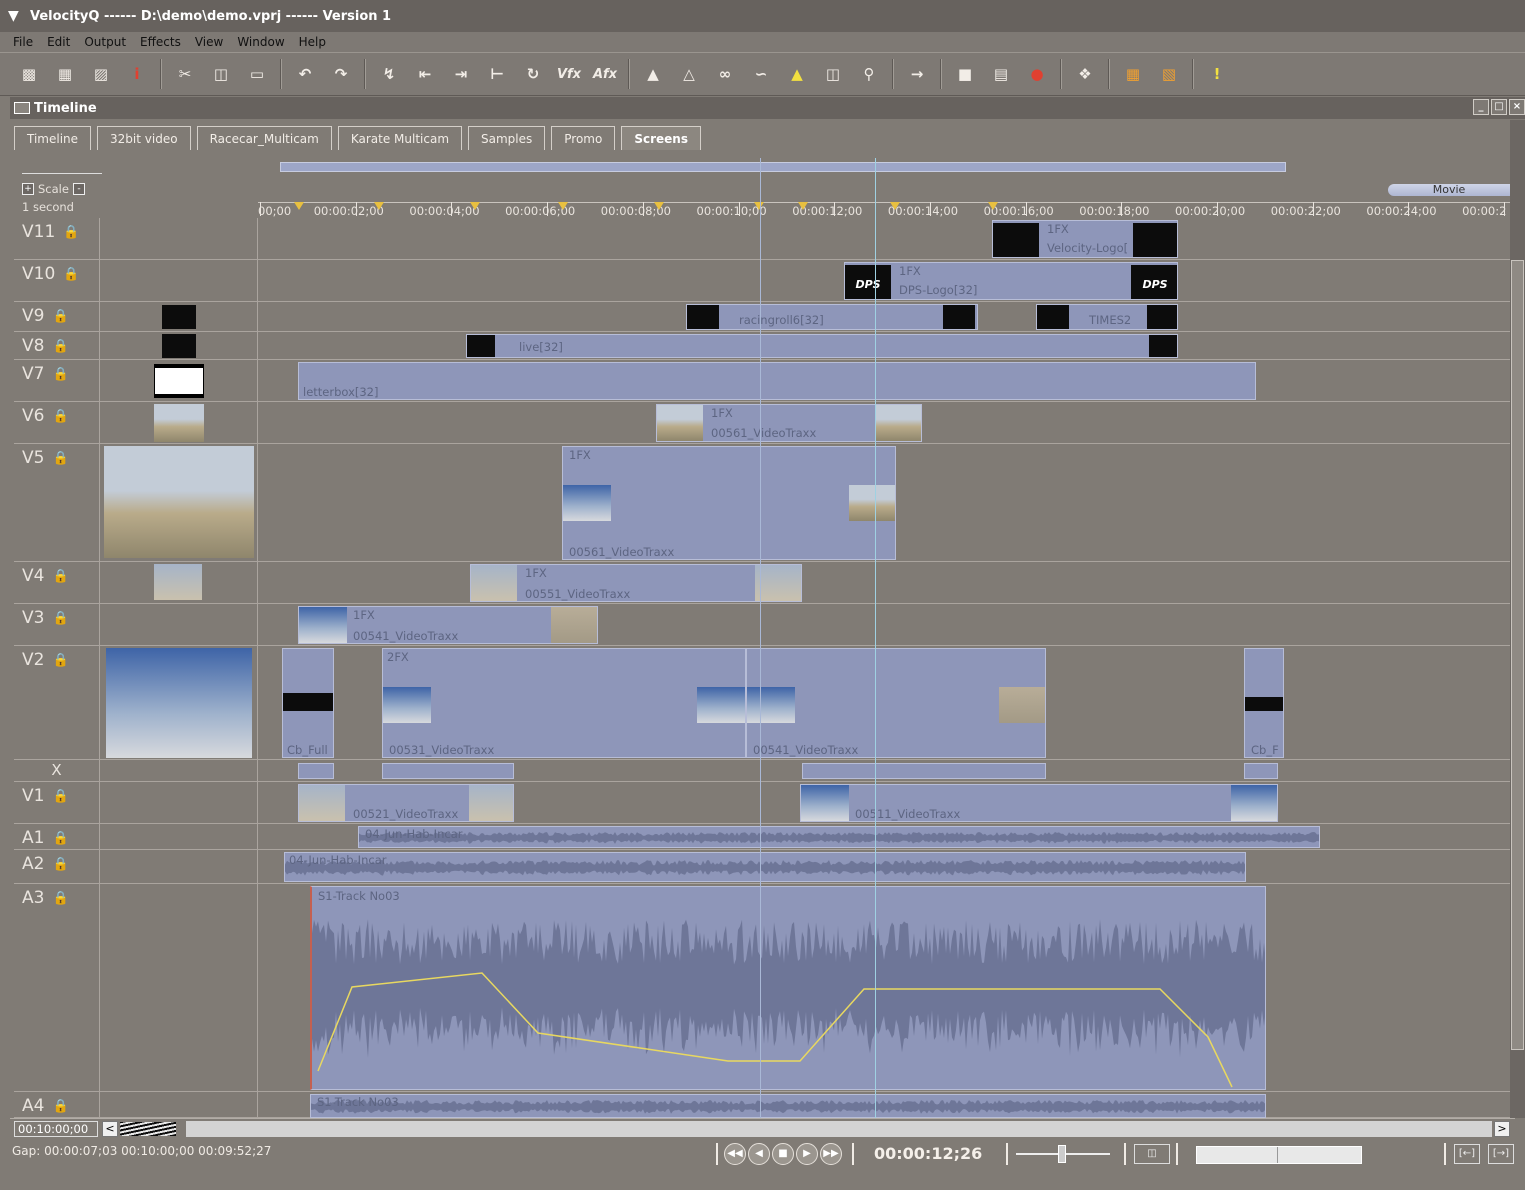 The height and width of the screenshot is (1190, 1525). Describe the element at coordinates (653, 74) in the screenshot. I see `title-v-icon: ▲` at that location.